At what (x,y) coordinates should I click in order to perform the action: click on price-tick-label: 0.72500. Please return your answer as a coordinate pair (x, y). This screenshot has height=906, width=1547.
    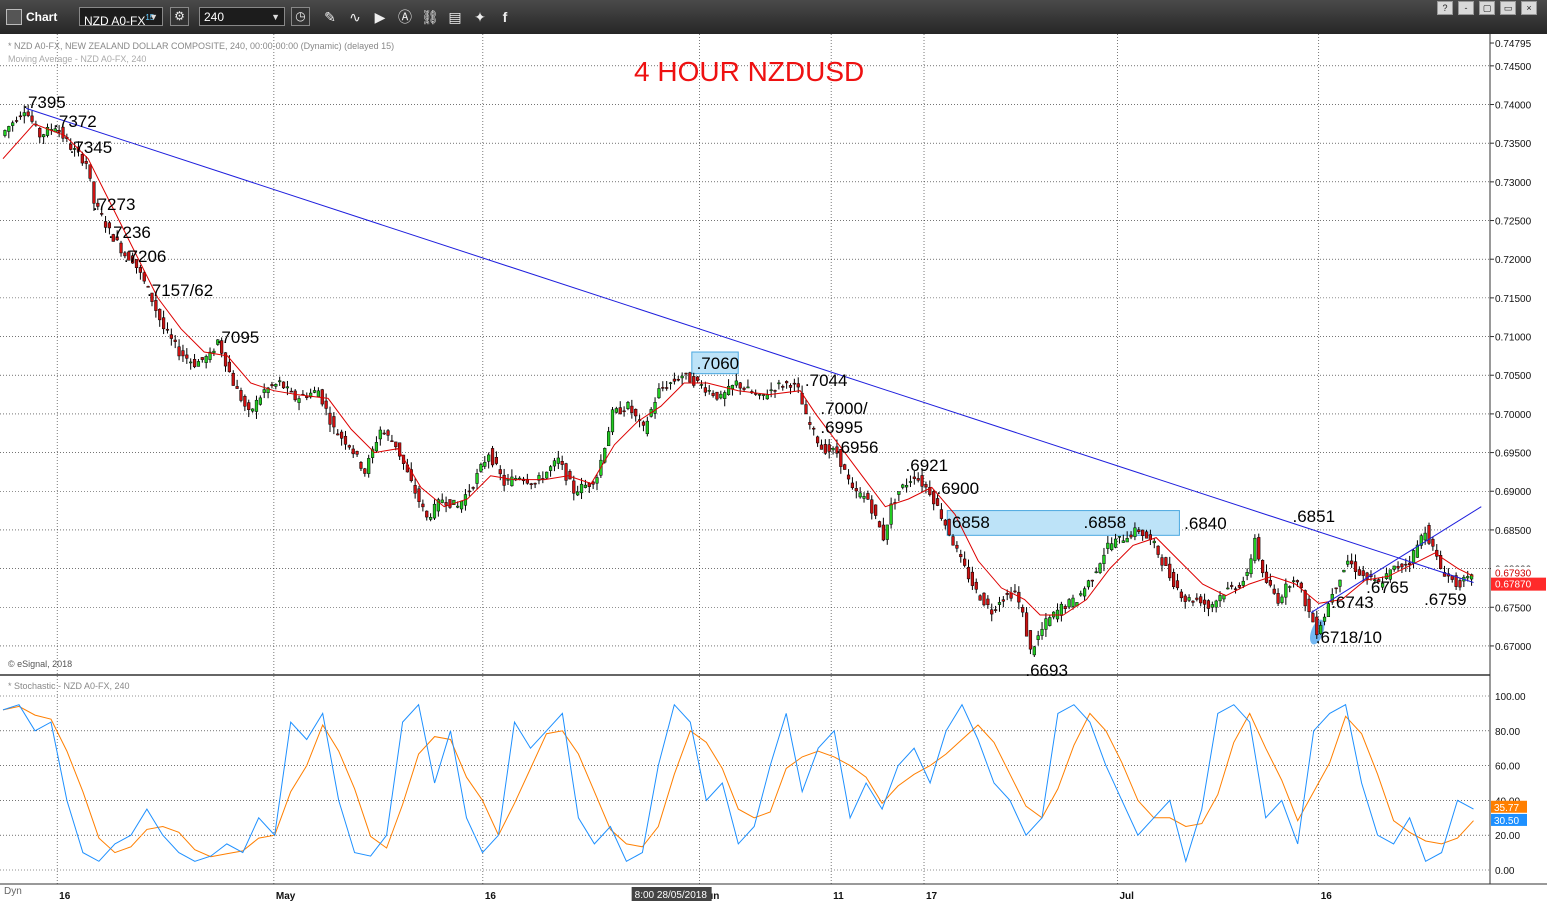
    Looking at the image, I should click on (1513, 222).